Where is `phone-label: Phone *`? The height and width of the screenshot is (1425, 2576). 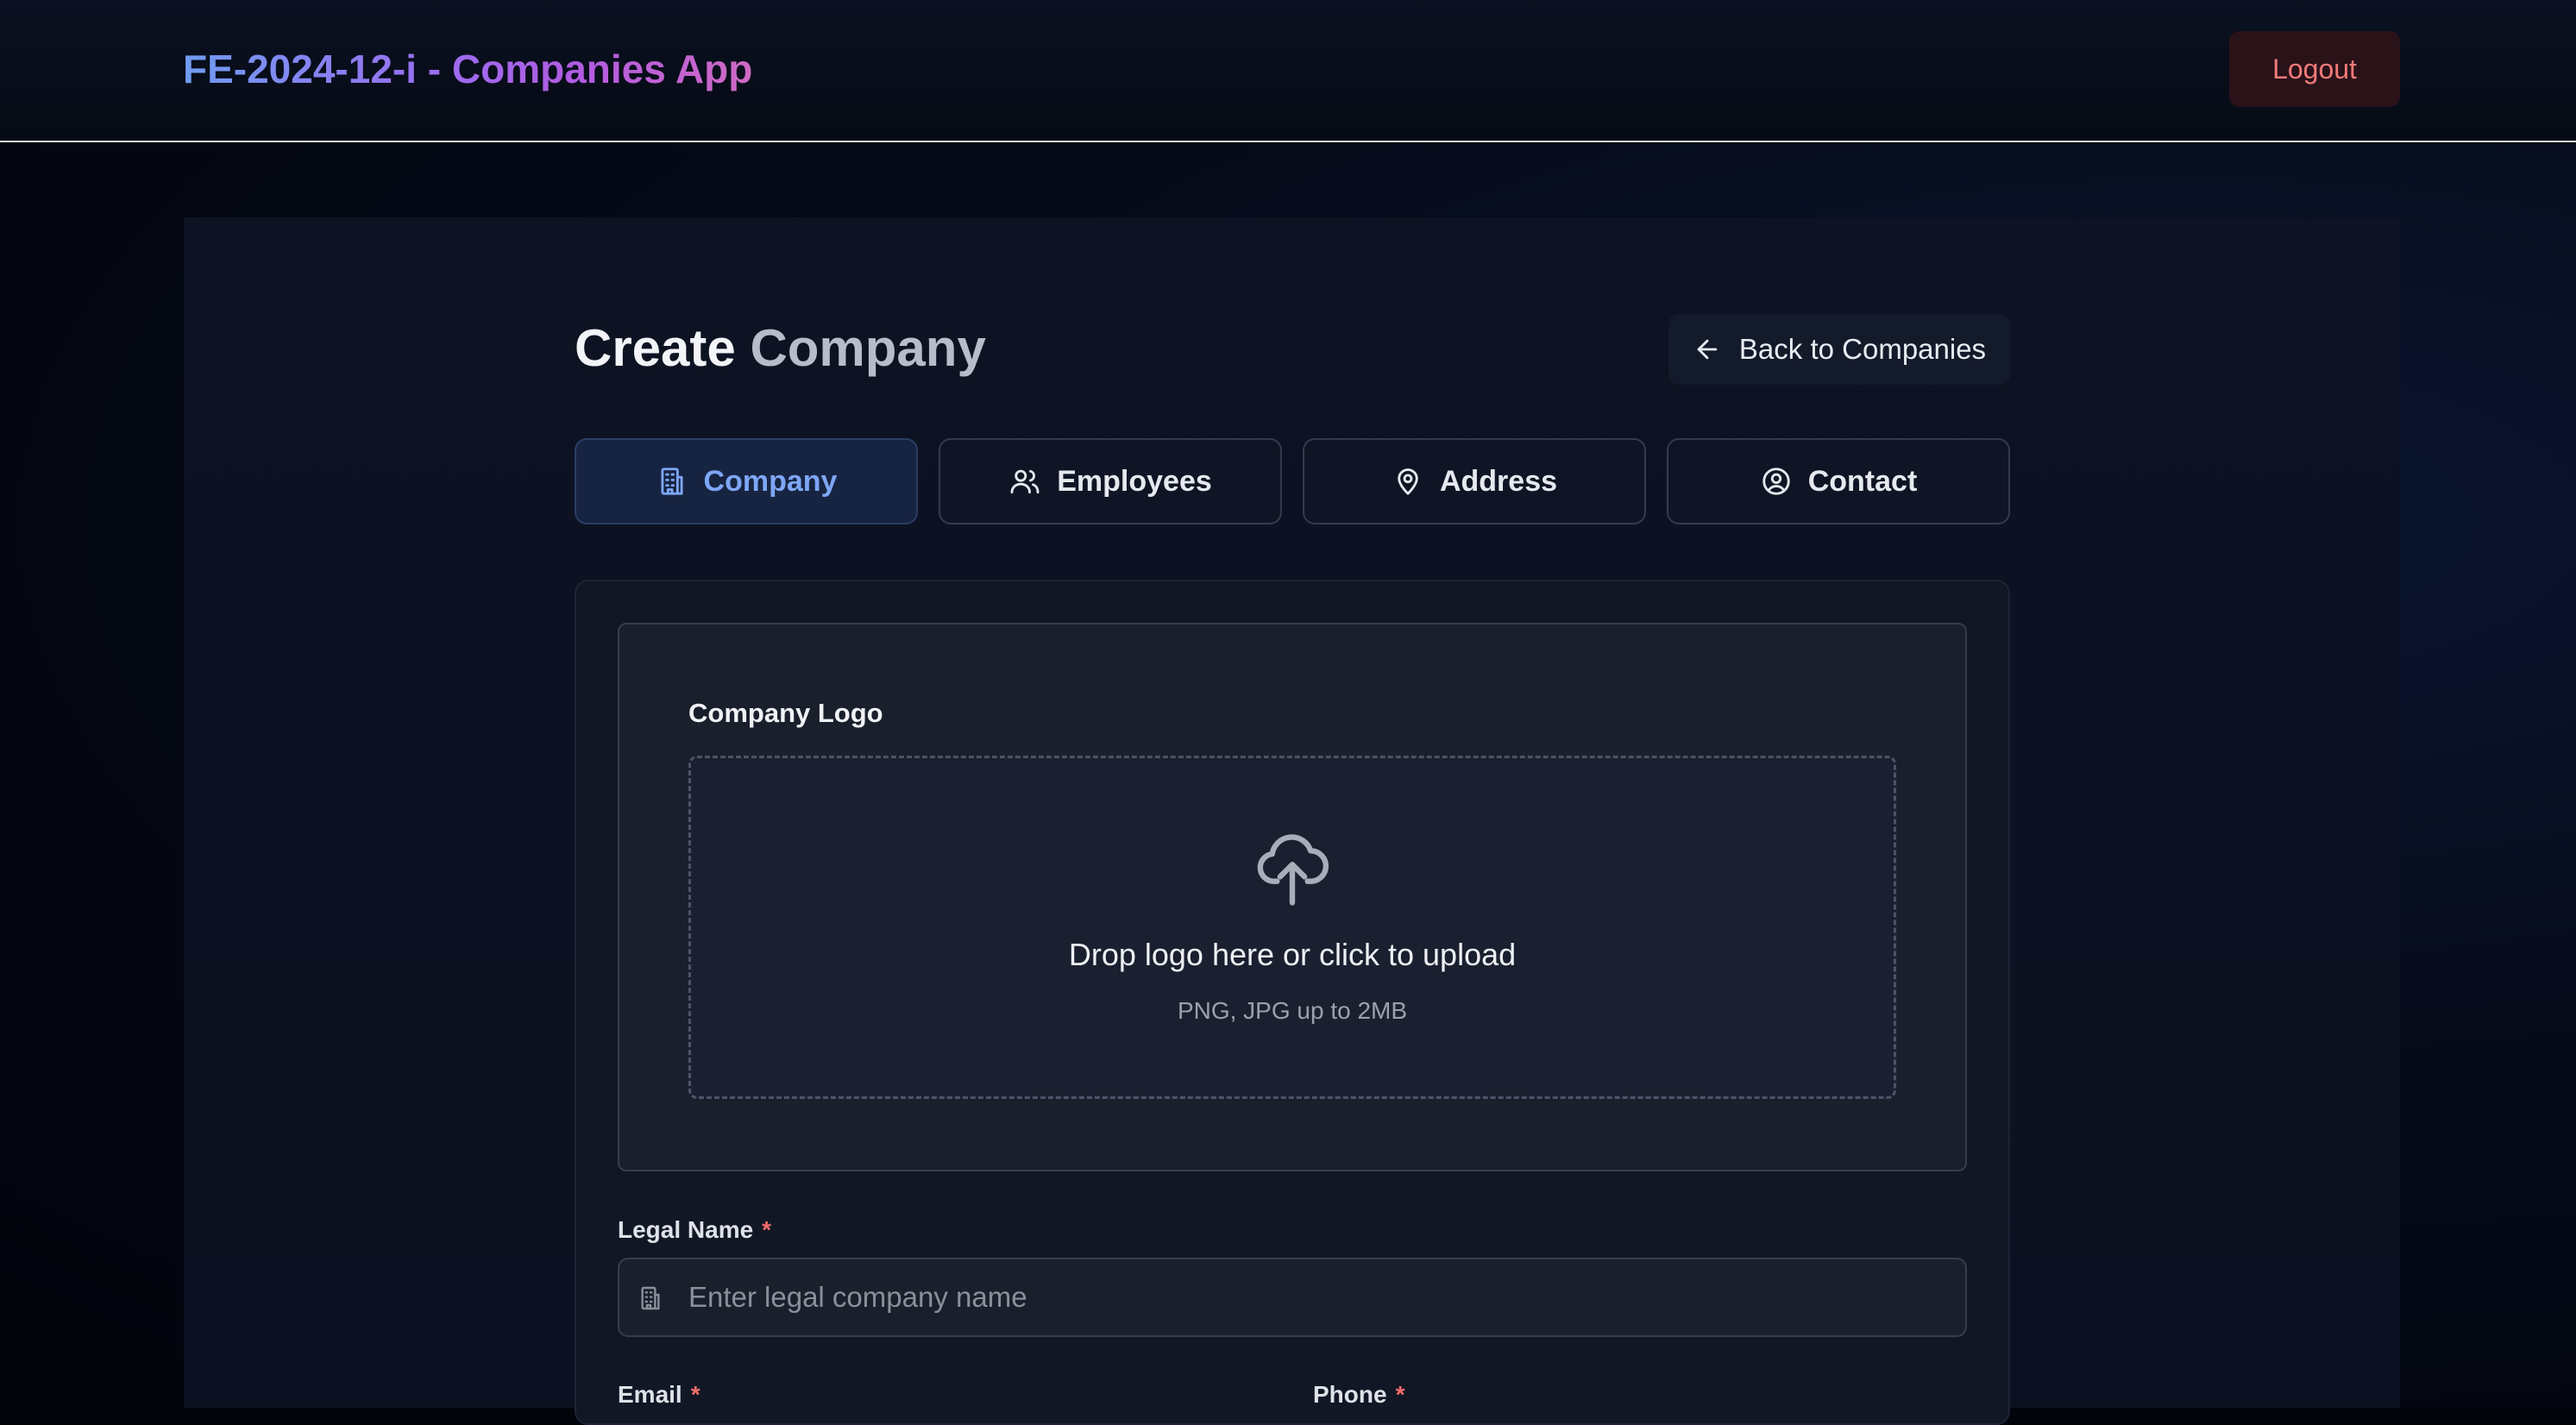
phone-label: Phone * is located at coordinates (1358, 1394).